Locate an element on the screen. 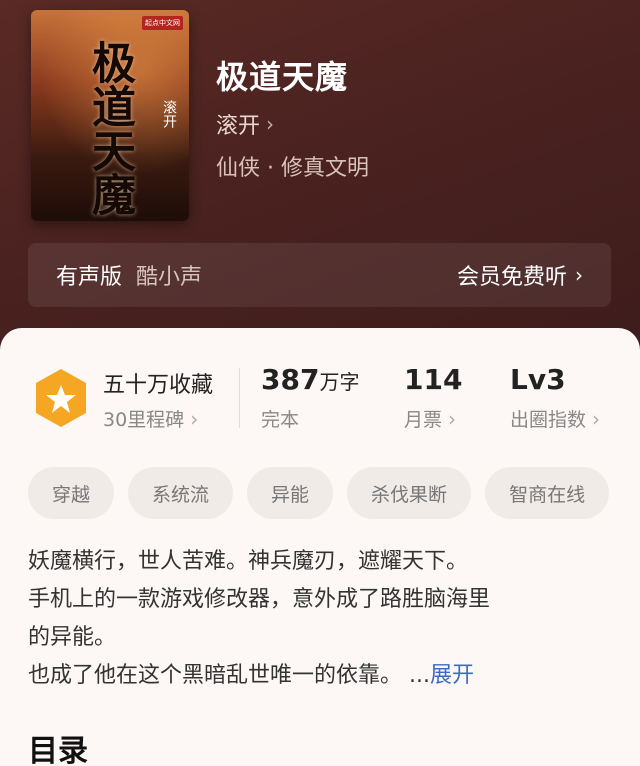  cover-author: 滚开 is located at coordinates (169, 114).